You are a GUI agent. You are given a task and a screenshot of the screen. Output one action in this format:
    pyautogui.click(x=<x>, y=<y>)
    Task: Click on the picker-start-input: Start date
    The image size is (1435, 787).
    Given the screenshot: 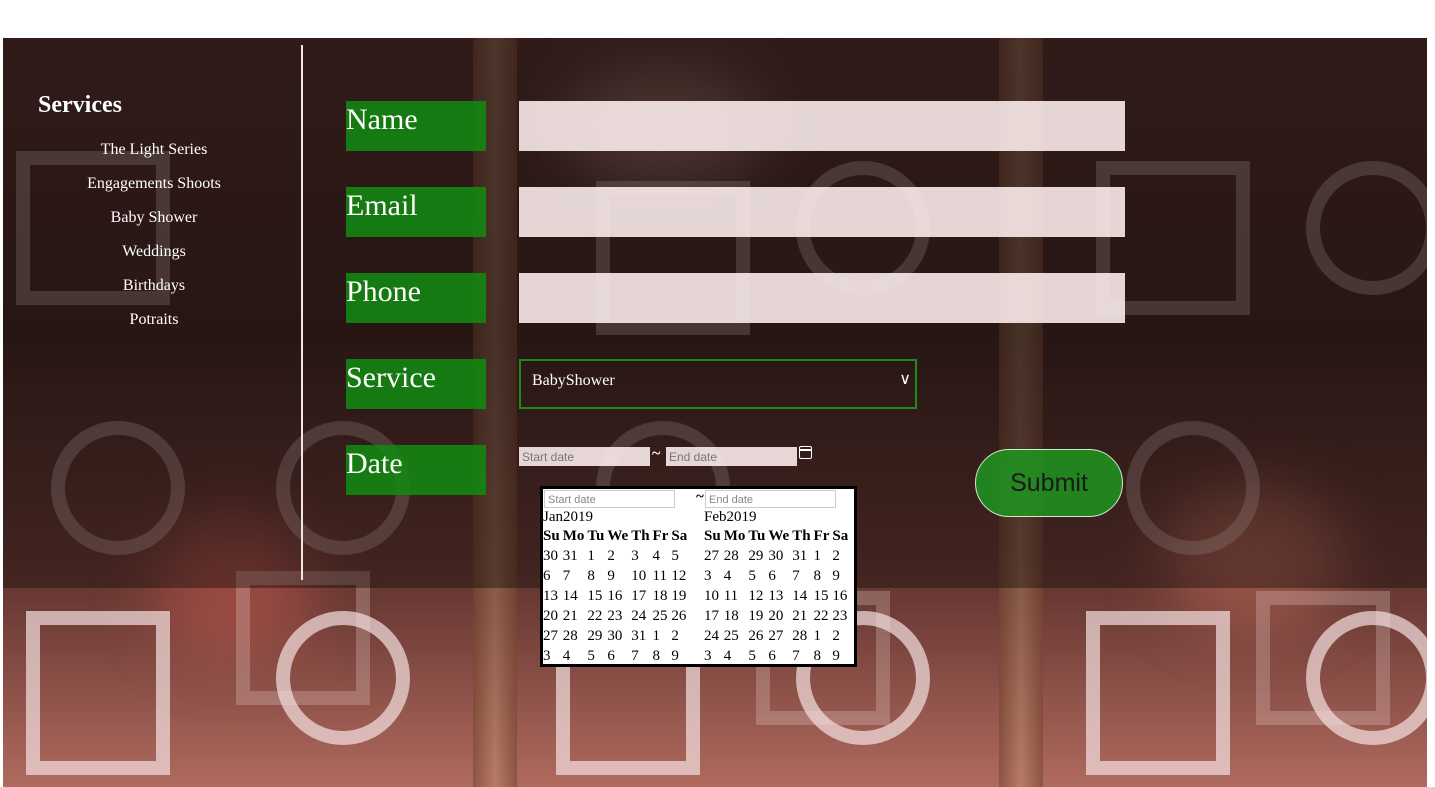 What is the action you would take?
    pyautogui.click(x=609, y=499)
    